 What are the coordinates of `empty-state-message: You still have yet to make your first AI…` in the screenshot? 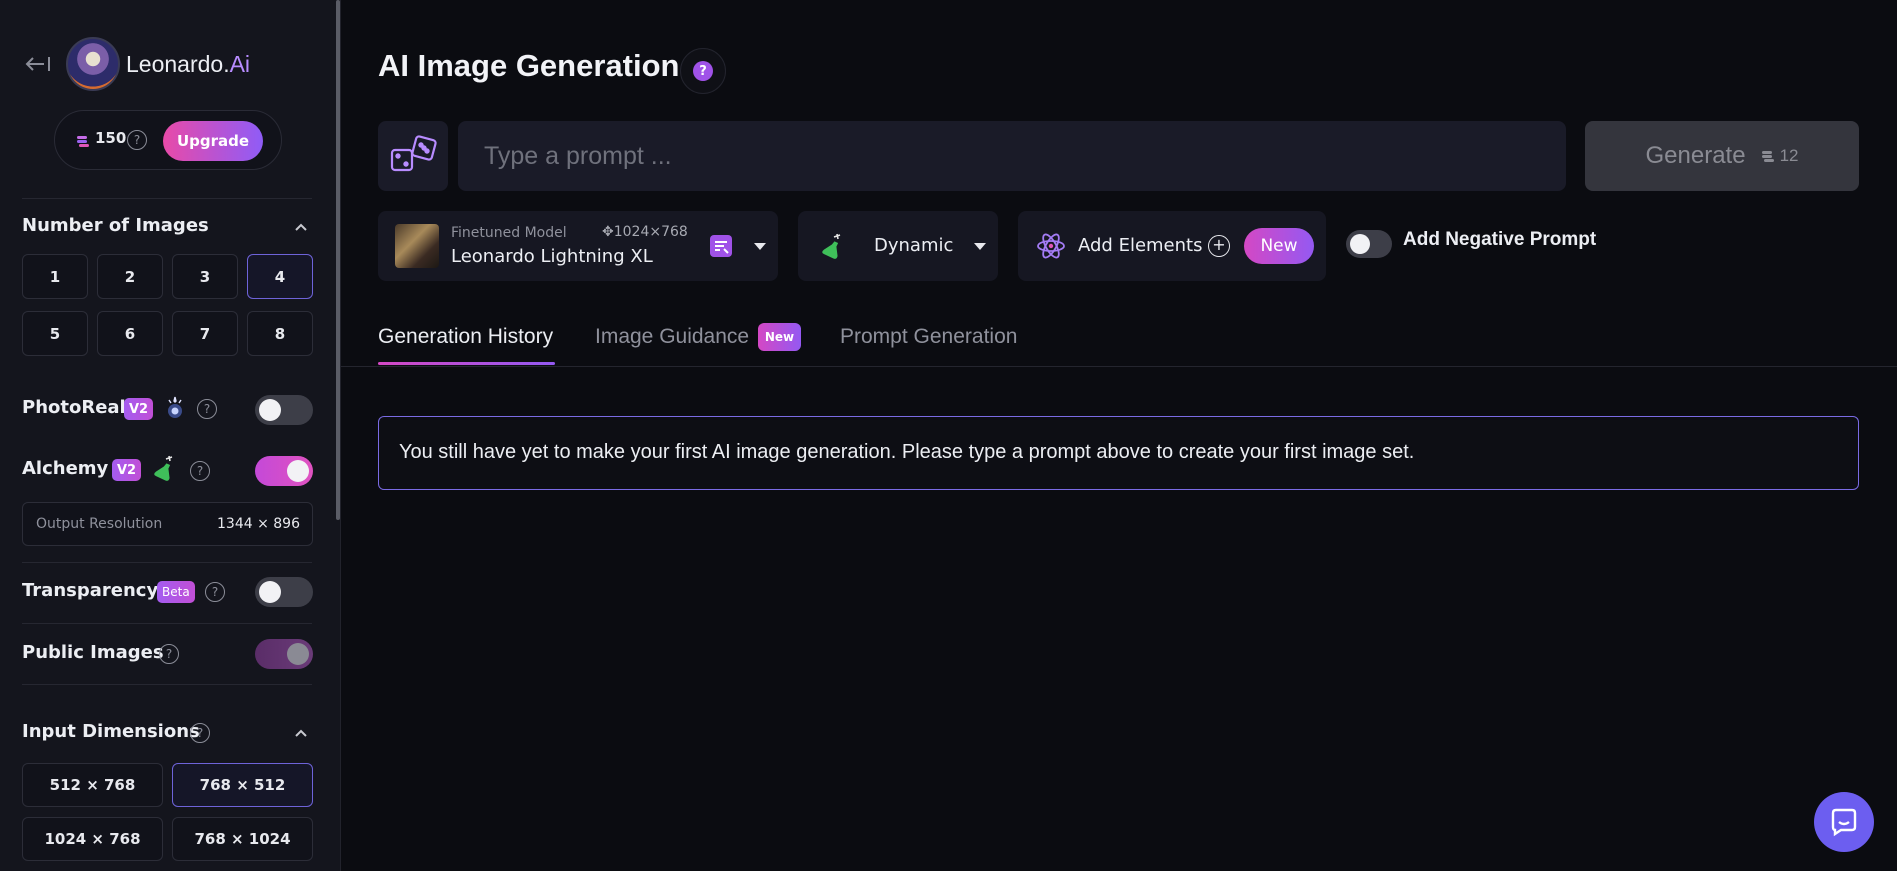 It's located at (1118, 453).